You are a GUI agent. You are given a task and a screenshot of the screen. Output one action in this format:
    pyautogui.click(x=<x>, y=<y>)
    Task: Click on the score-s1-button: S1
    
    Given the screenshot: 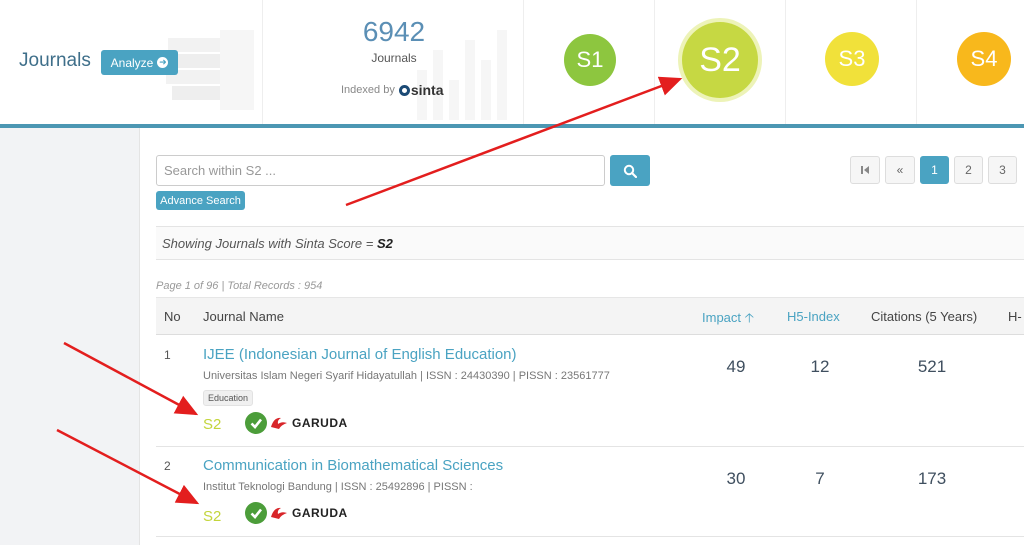 What is the action you would take?
    pyautogui.click(x=590, y=60)
    